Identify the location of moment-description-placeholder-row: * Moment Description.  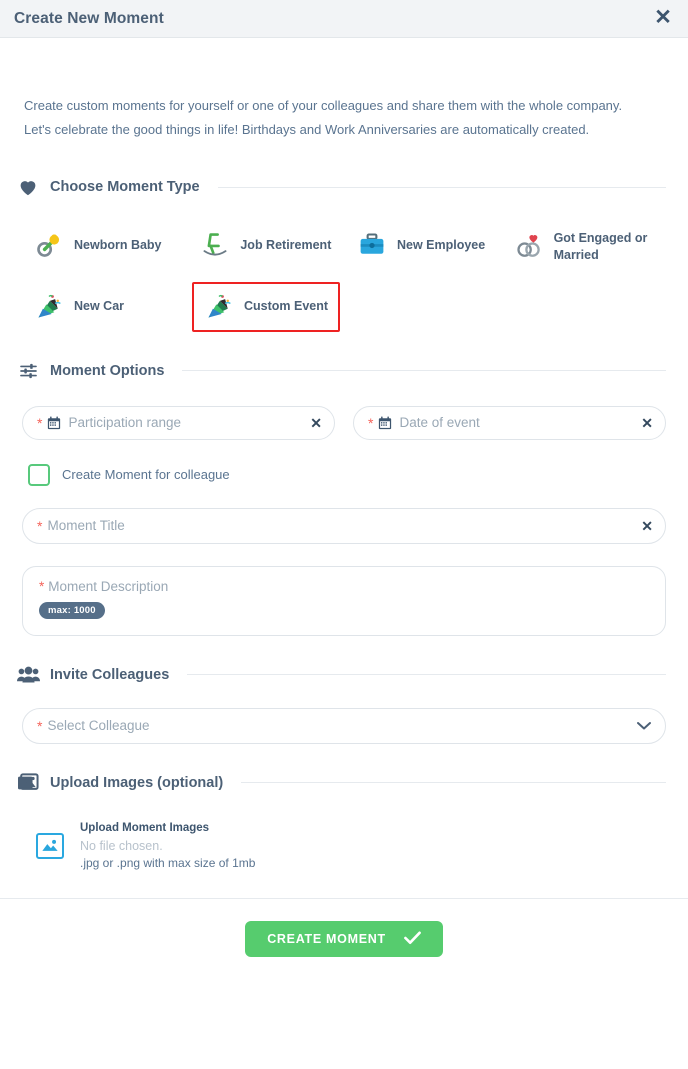
(344, 586).